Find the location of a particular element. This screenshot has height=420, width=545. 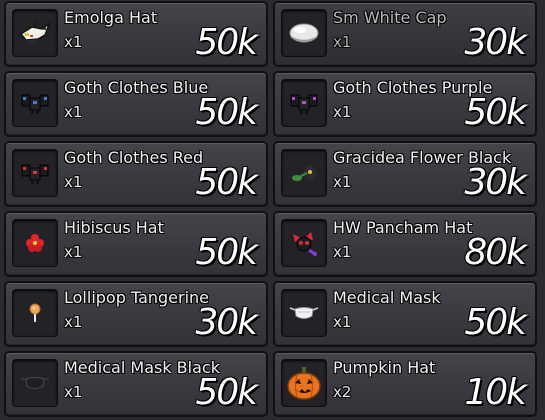

item-name: Emolga Hat is located at coordinates (111, 17).